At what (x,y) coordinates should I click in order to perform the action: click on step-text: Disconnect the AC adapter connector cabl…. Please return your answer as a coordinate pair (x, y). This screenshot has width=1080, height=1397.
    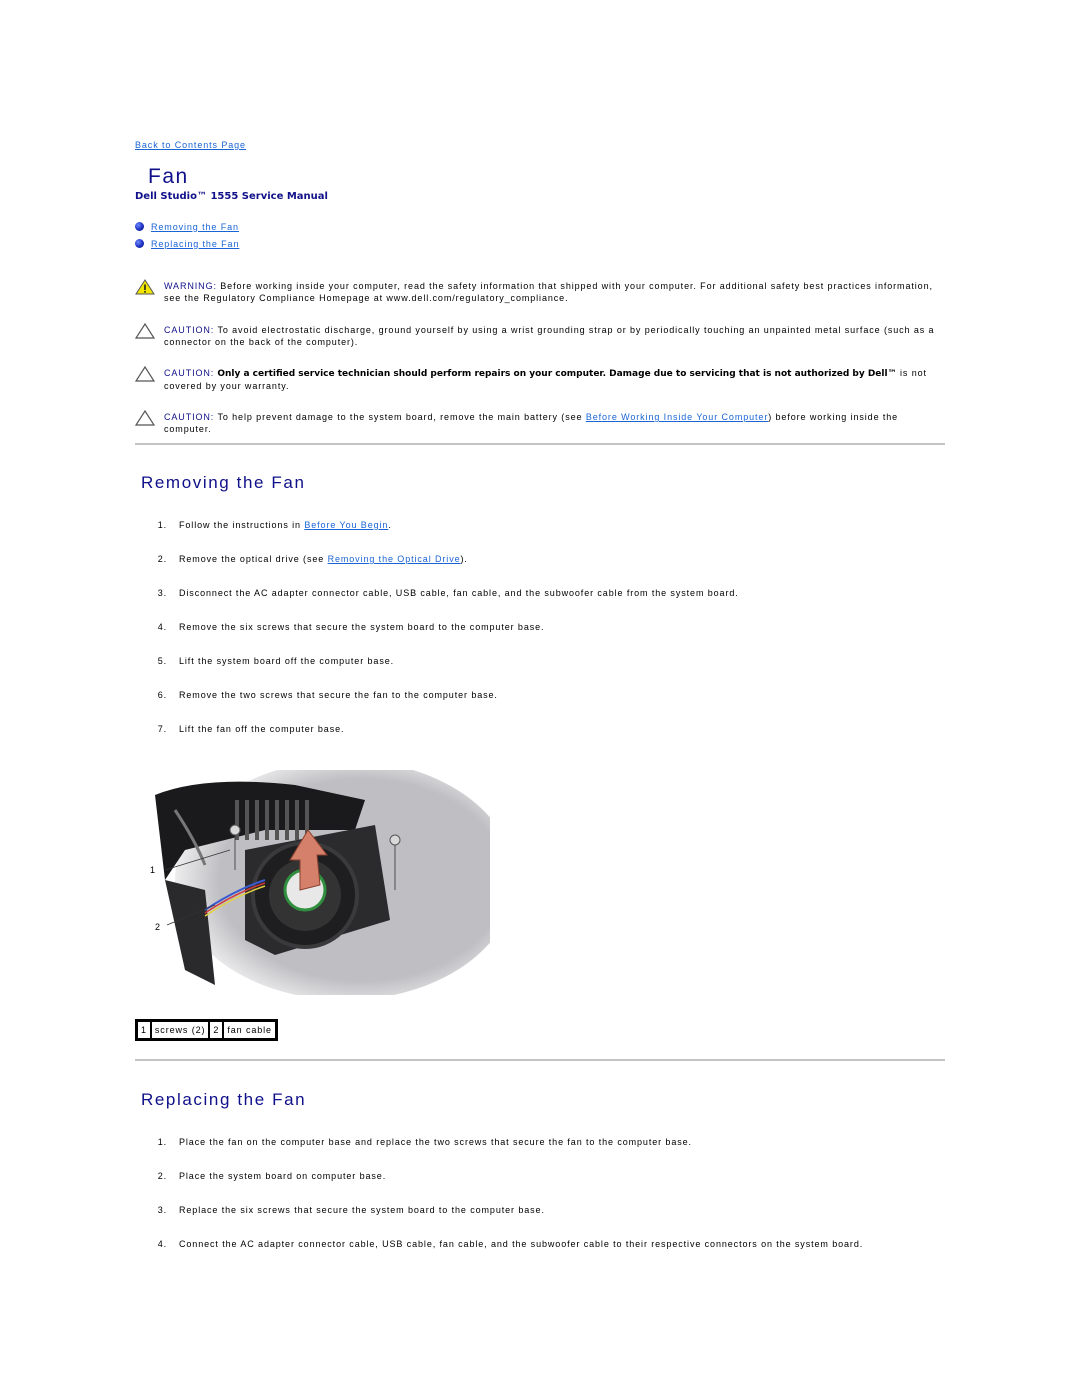
    Looking at the image, I should click on (459, 593).